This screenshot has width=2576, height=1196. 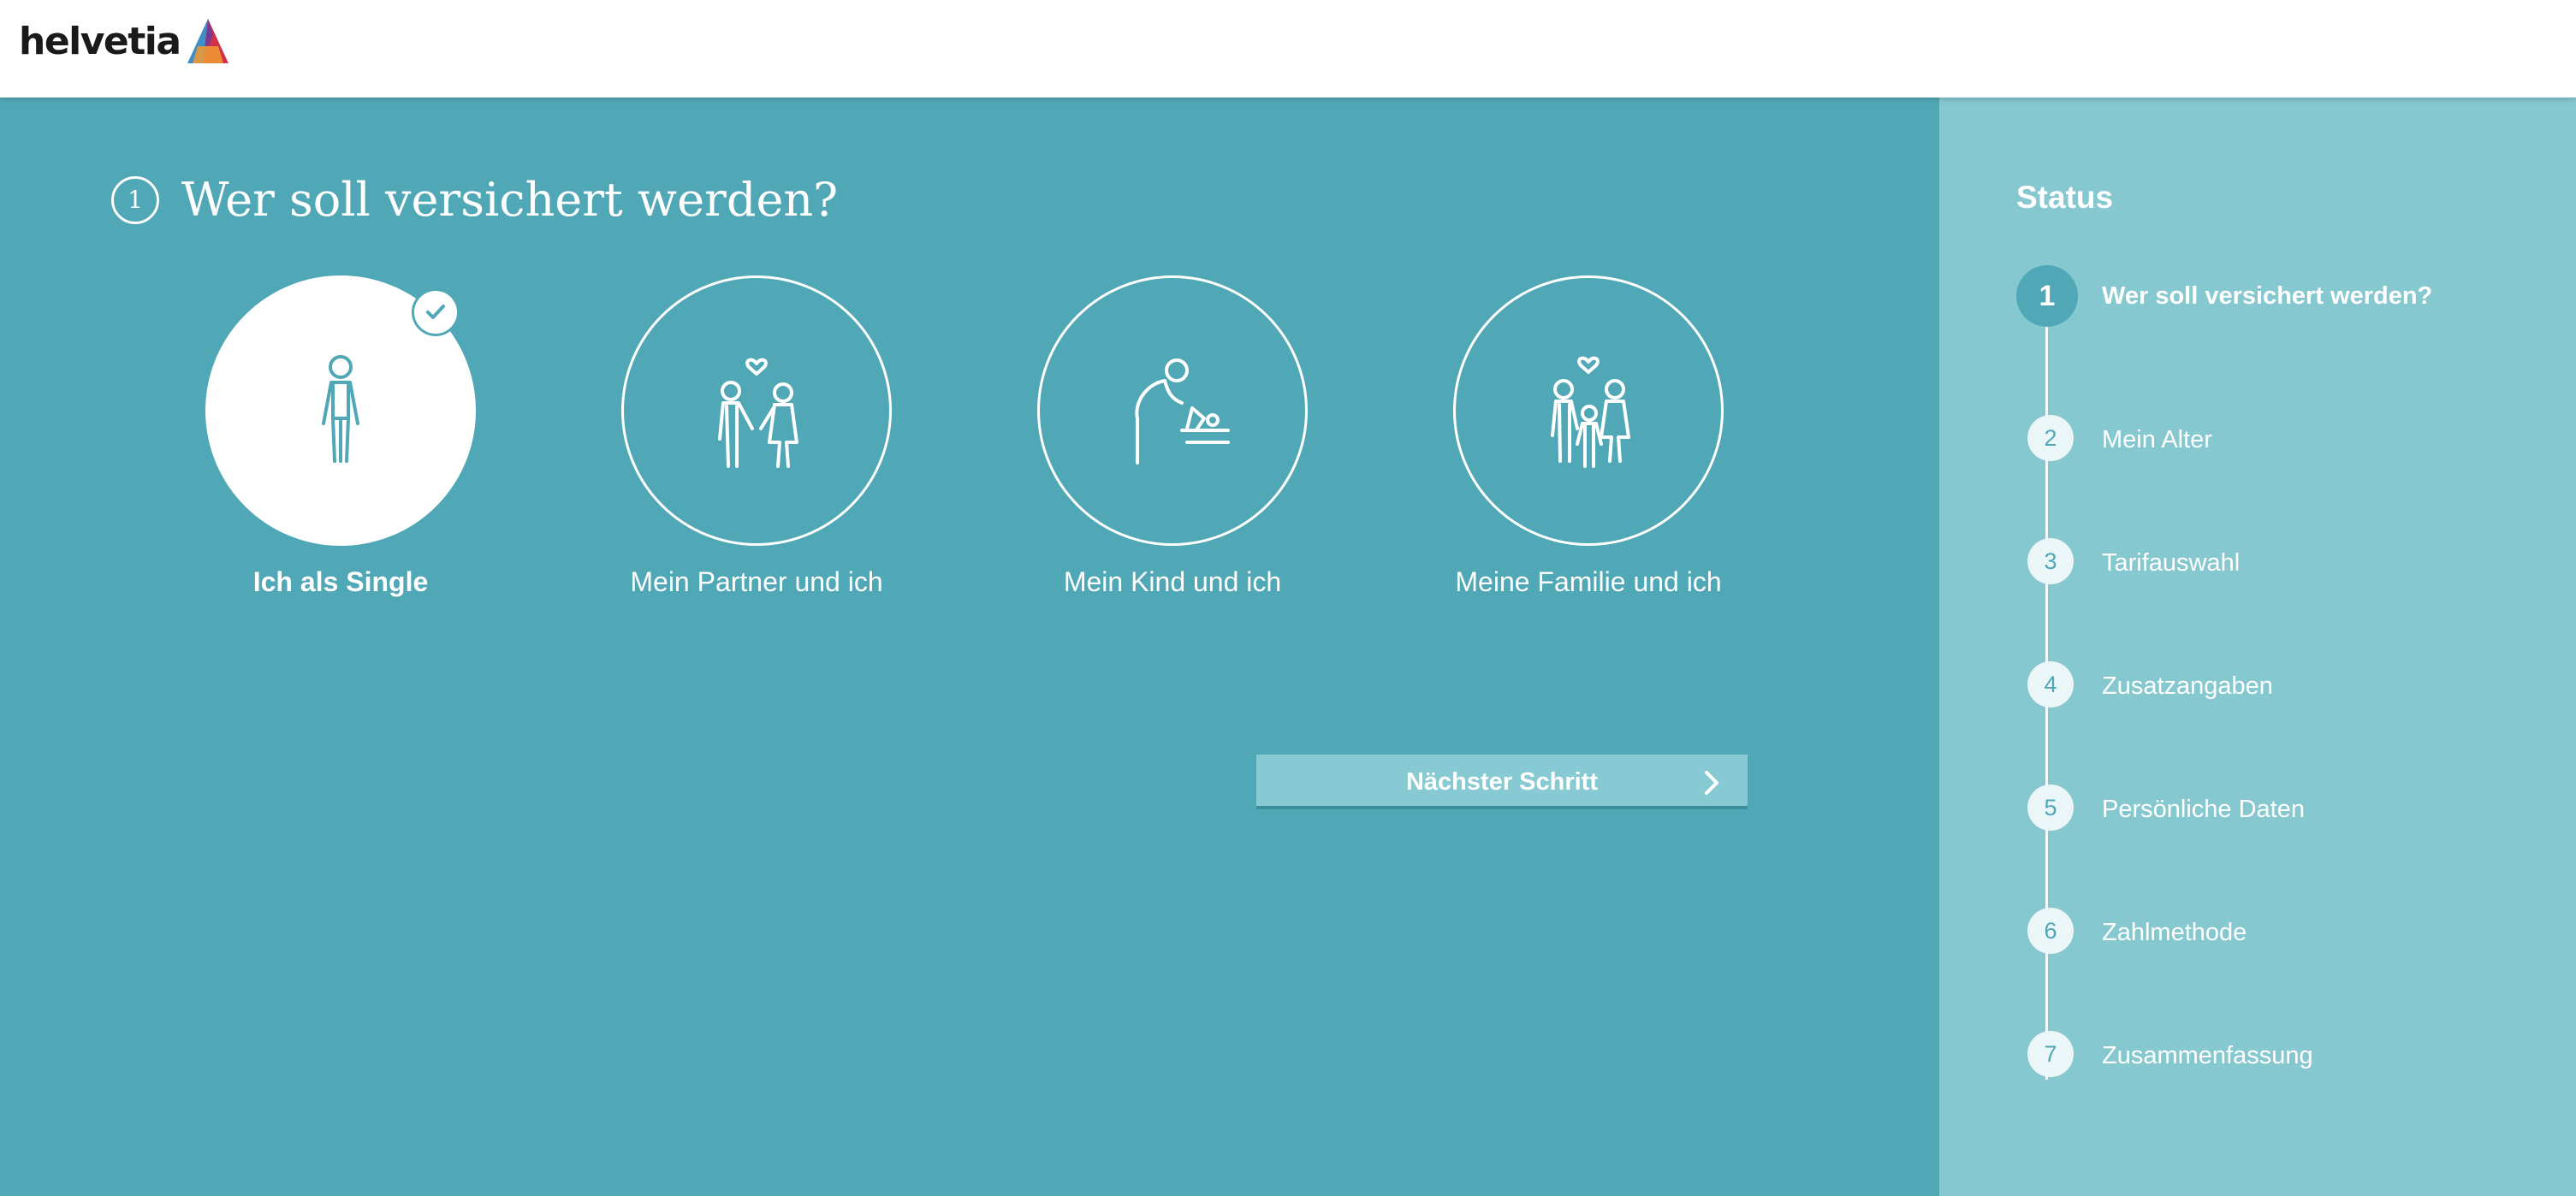 I want to click on status-step-5: 5 Persönliche Daten, so click(x=2257, y=807).